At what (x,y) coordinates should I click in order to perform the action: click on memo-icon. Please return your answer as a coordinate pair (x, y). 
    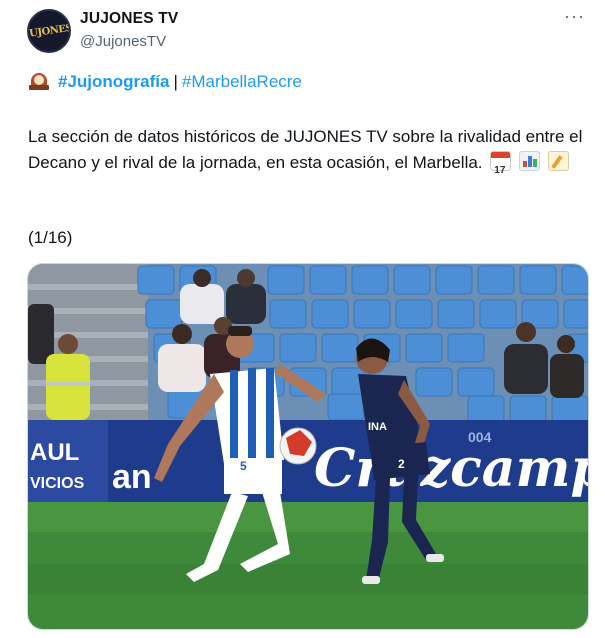
    Looking at the image, I should click on (558, 161).